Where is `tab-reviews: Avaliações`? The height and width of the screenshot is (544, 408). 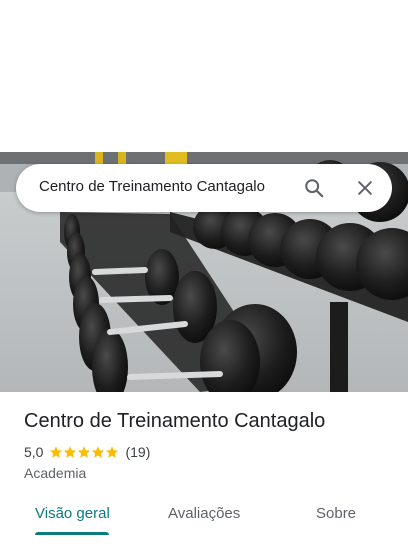 tab-reviews: Avaliações is located at coordinates (204, 513).